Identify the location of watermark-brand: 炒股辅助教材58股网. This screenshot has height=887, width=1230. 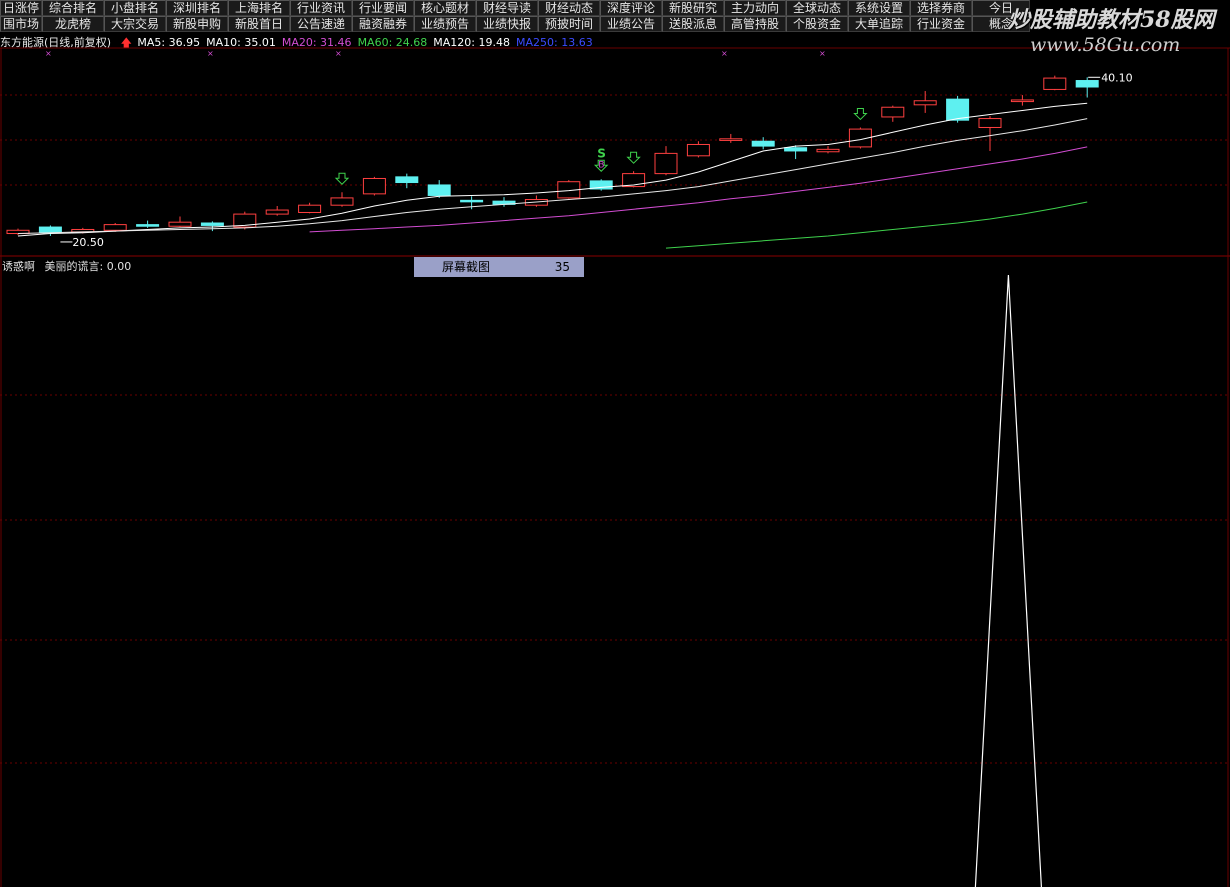
(1111, 20).